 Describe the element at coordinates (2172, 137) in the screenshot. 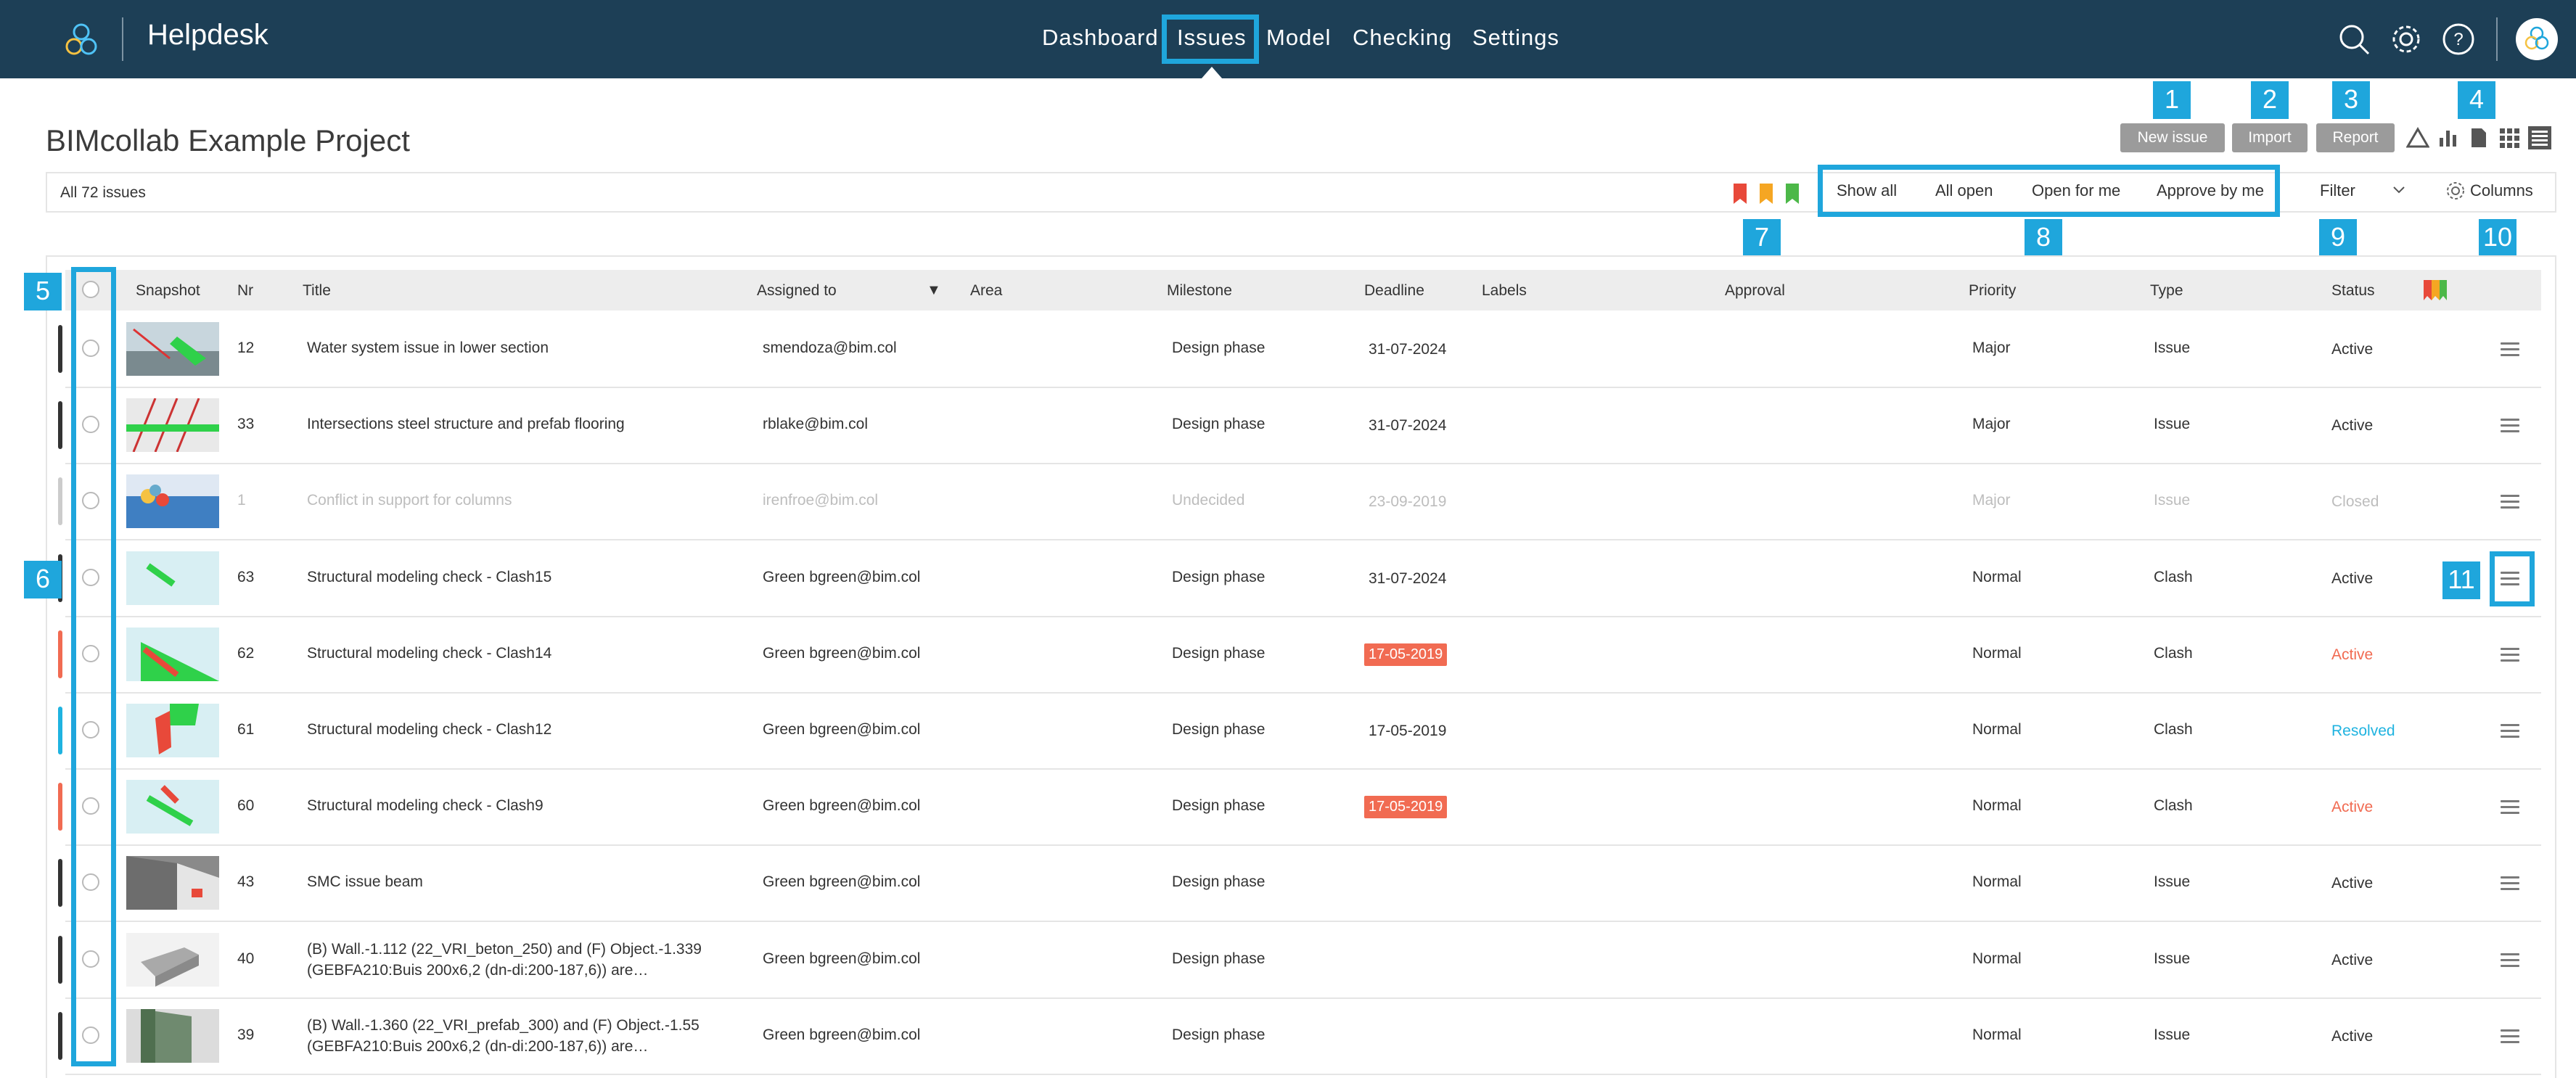

I see `new-issue-button: New issue` at that location.